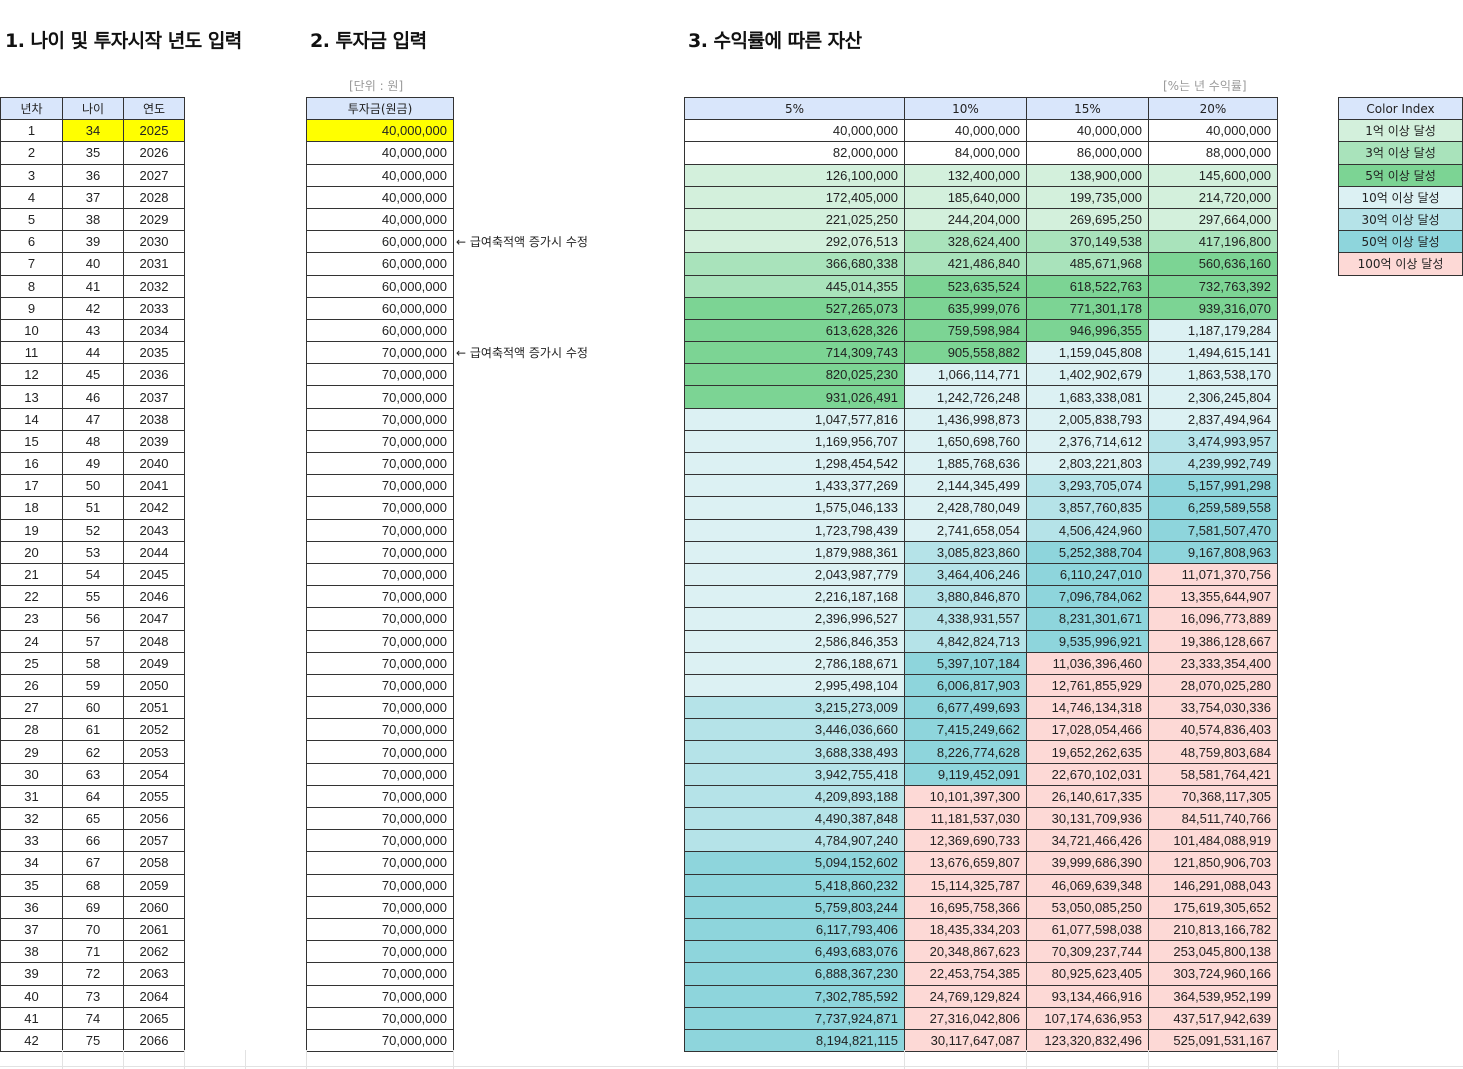 Image resolution: width=1463 pixels, height=1069 pixels. Describe the element at coordinates (31, 286) in the screenshot. I see `year-count-cell: 8` at that location.